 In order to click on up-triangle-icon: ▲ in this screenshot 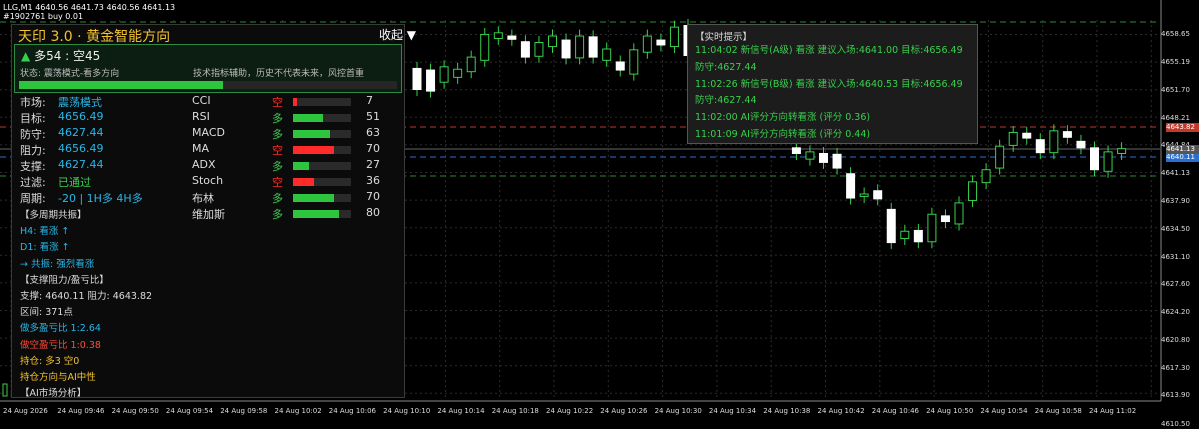, I will do `click(26, 56)`.